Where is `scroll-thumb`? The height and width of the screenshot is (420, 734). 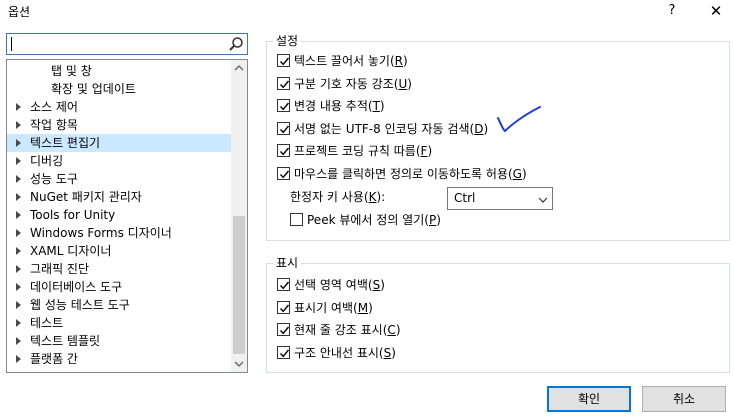 scroll-thumb is located at coordinates (239, 285).